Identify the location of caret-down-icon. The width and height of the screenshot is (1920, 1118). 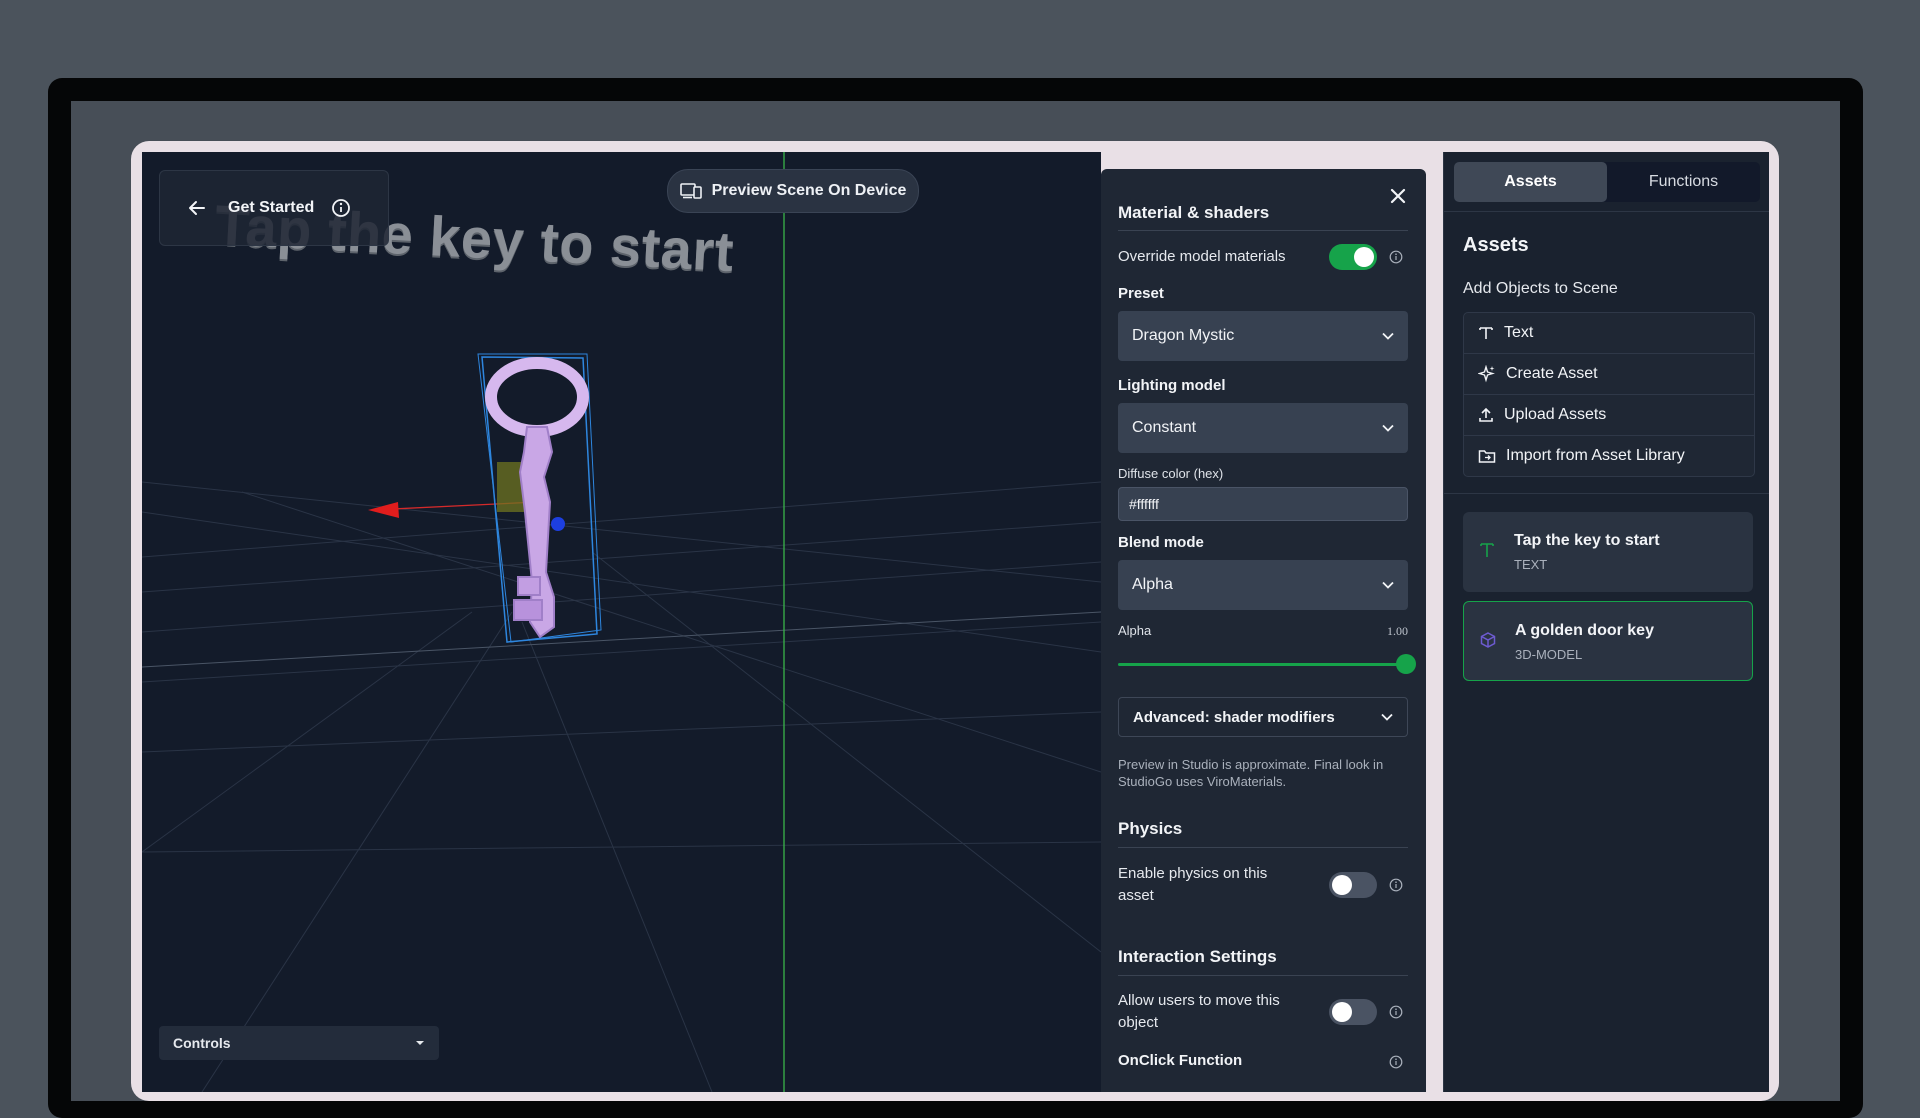
(420, 1043).